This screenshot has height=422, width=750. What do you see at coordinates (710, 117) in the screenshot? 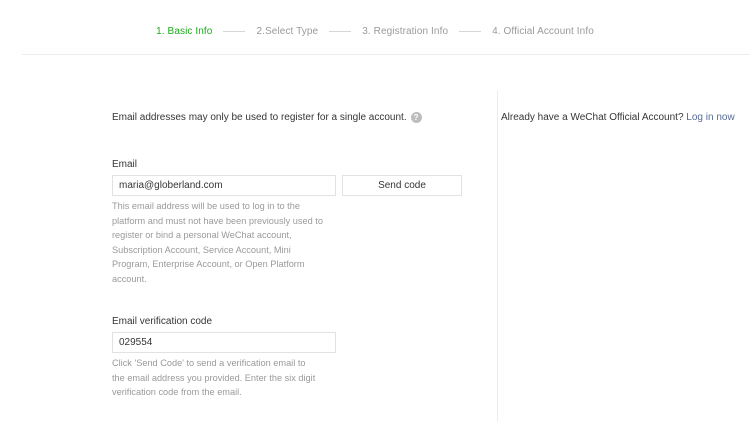
I see `log-in-now-link: Log in now` at bounding box center [710, 117].